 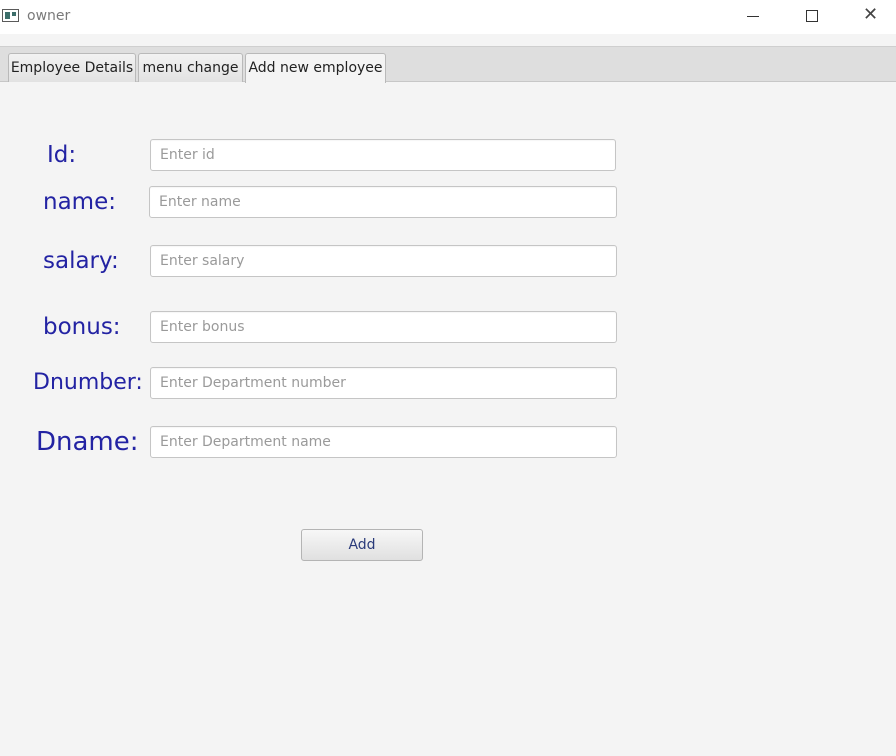 I want to click on minimize-button, so click(x=753, y=16).